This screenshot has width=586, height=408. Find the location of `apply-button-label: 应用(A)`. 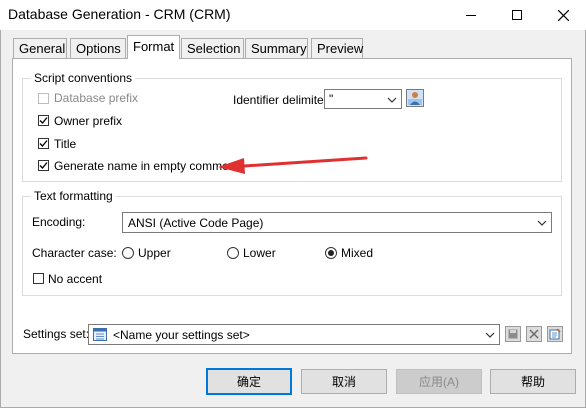

apply-button-label: 应用(A) is located at coordinates (439, 382).